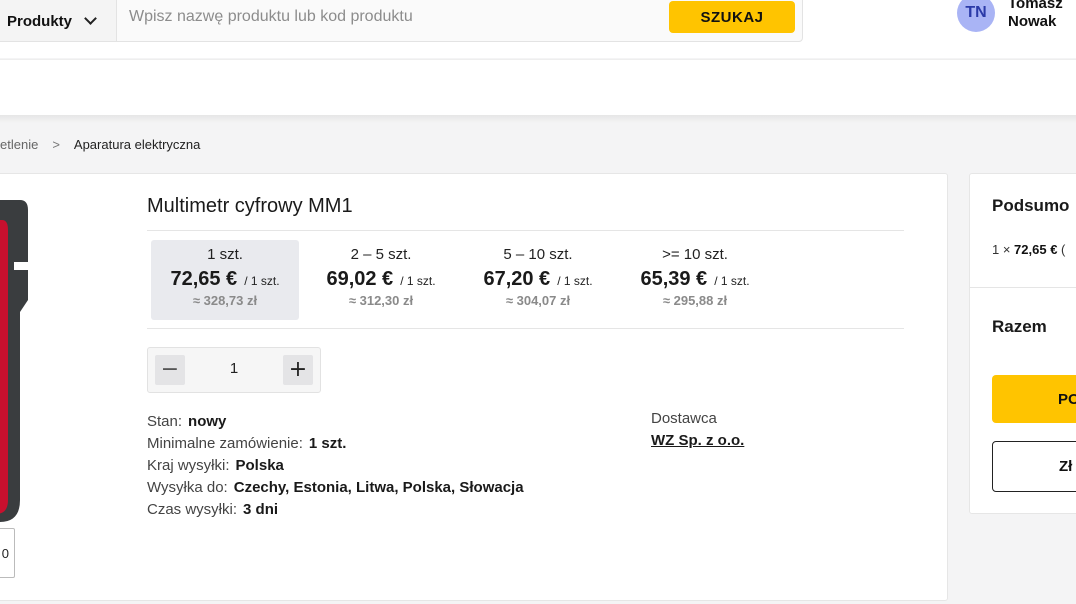 The height and width of the screenshot is (604, 1076). I want to click on quantity-value: 1, so click(234, 368).